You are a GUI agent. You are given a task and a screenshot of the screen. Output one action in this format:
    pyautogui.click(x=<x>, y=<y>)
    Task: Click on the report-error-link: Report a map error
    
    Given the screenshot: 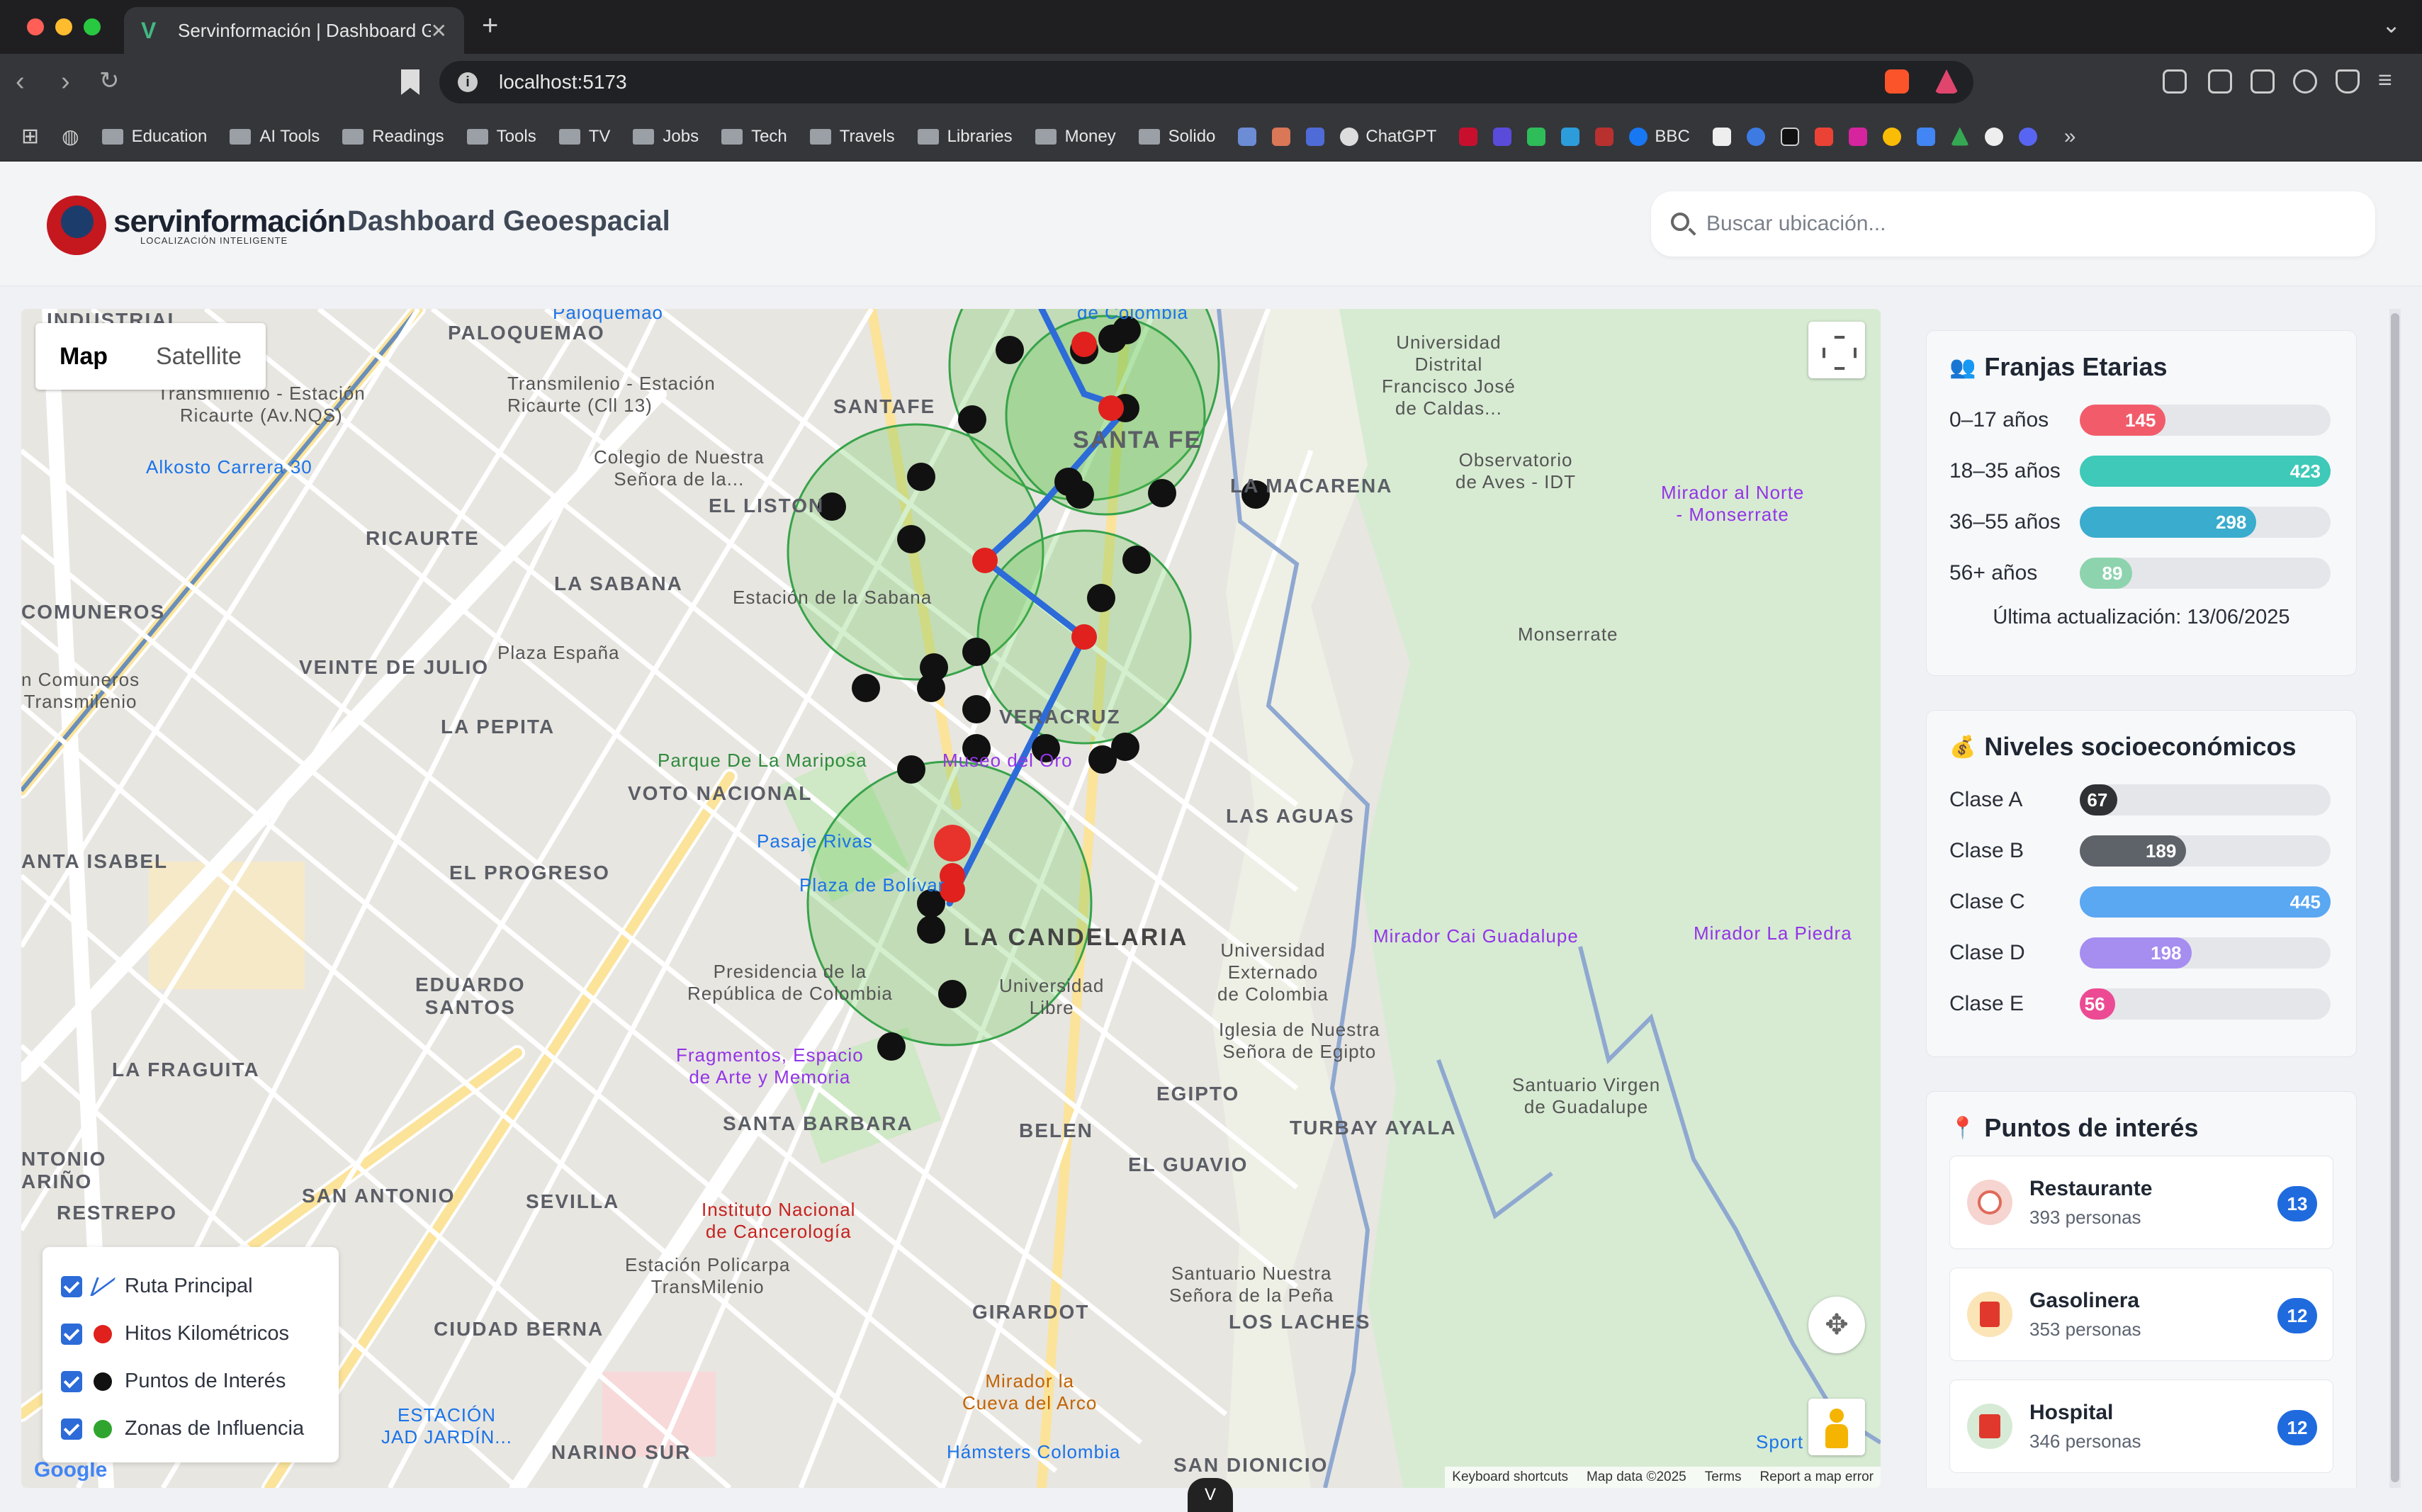 What is the action you would take?
    pyautogui.click(x=1816, y=1477)
    